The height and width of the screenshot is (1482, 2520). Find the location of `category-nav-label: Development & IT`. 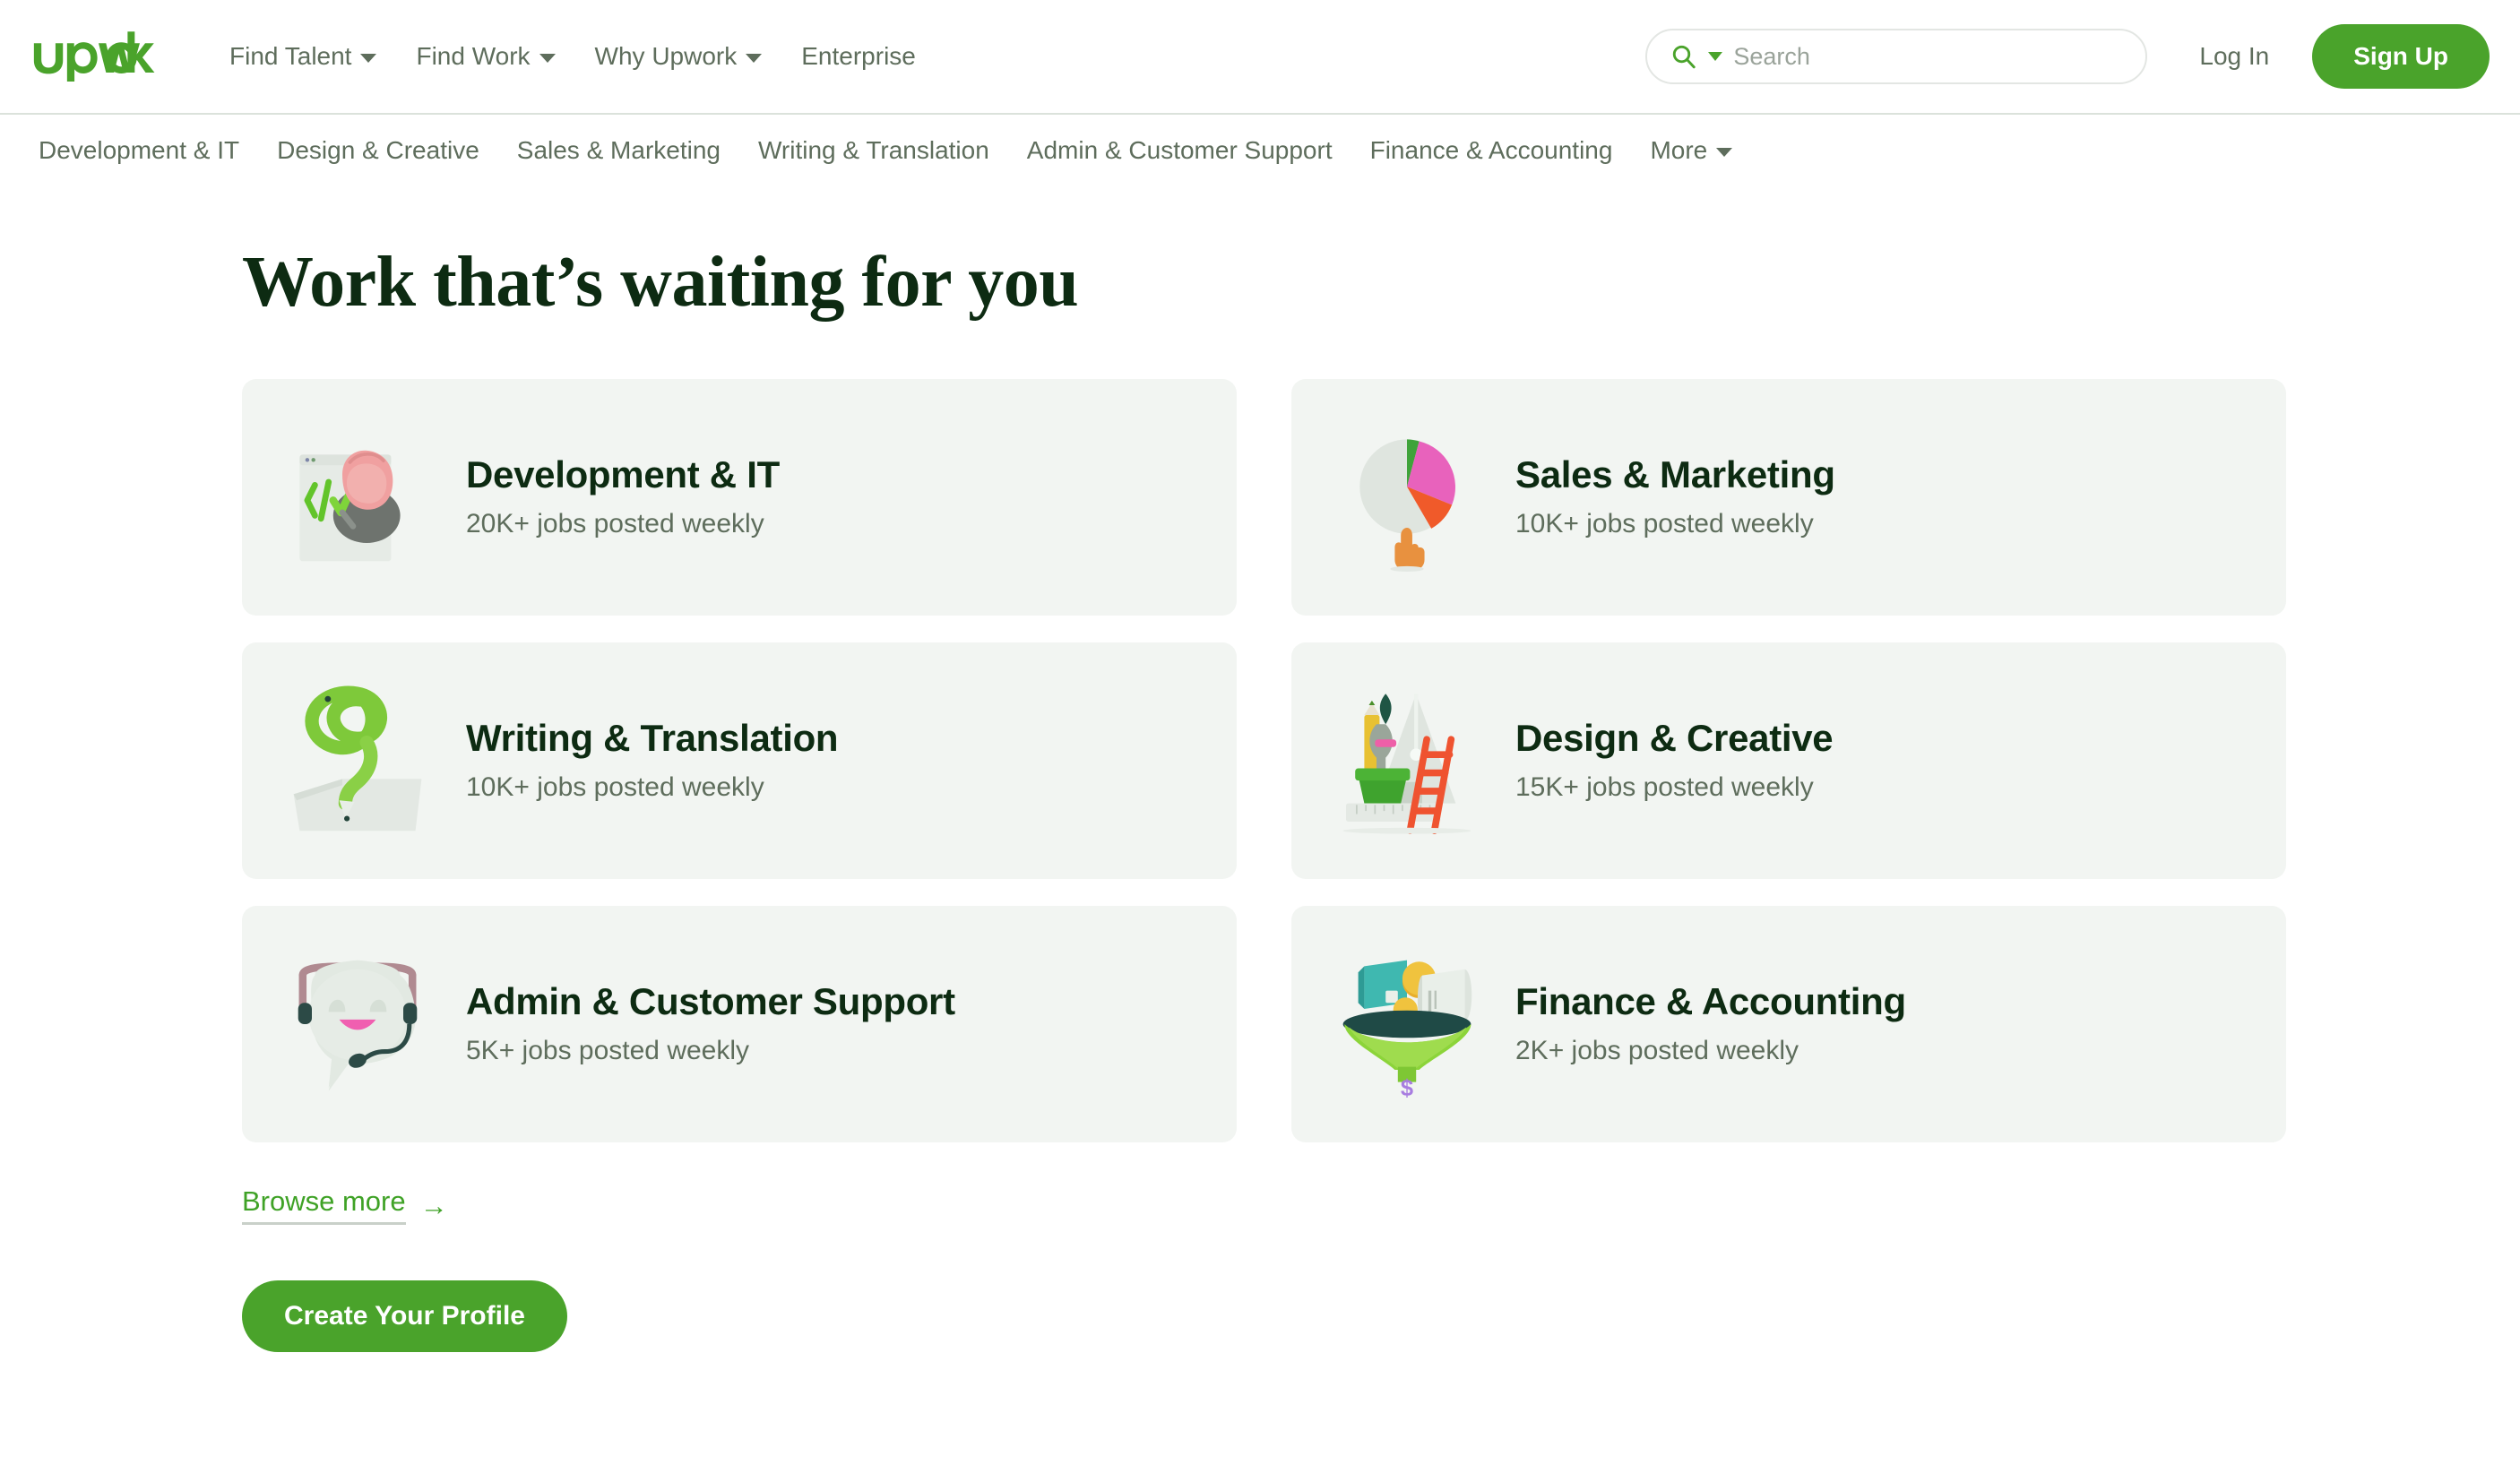

category-nav-label: Development & IT is located at coordinates (139, 150).